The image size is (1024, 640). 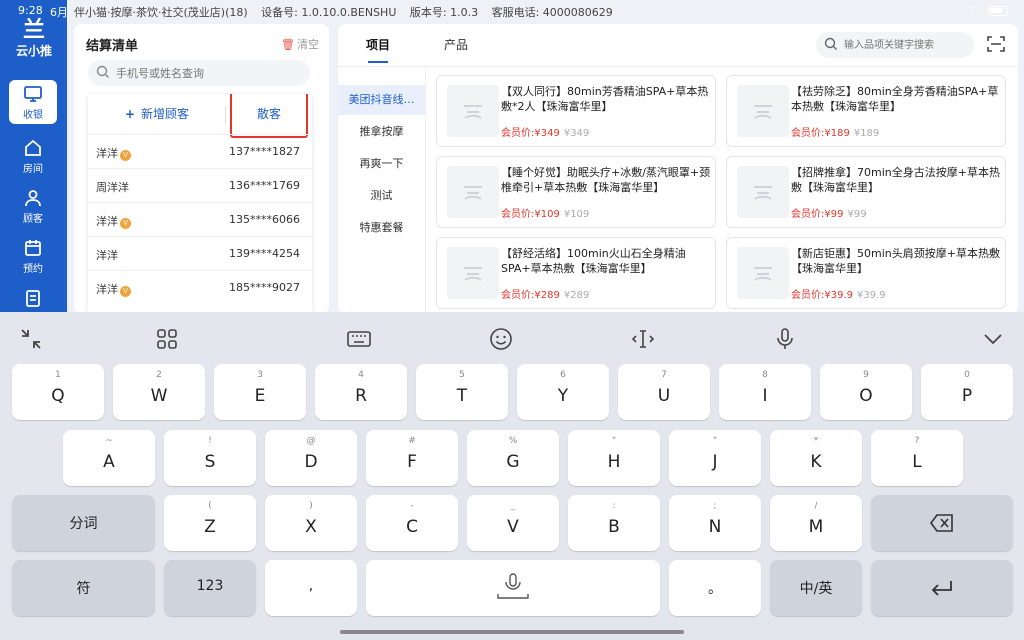 I want to click on customer-row: 周洋洋 136****1769, so click(x=200, y=185).